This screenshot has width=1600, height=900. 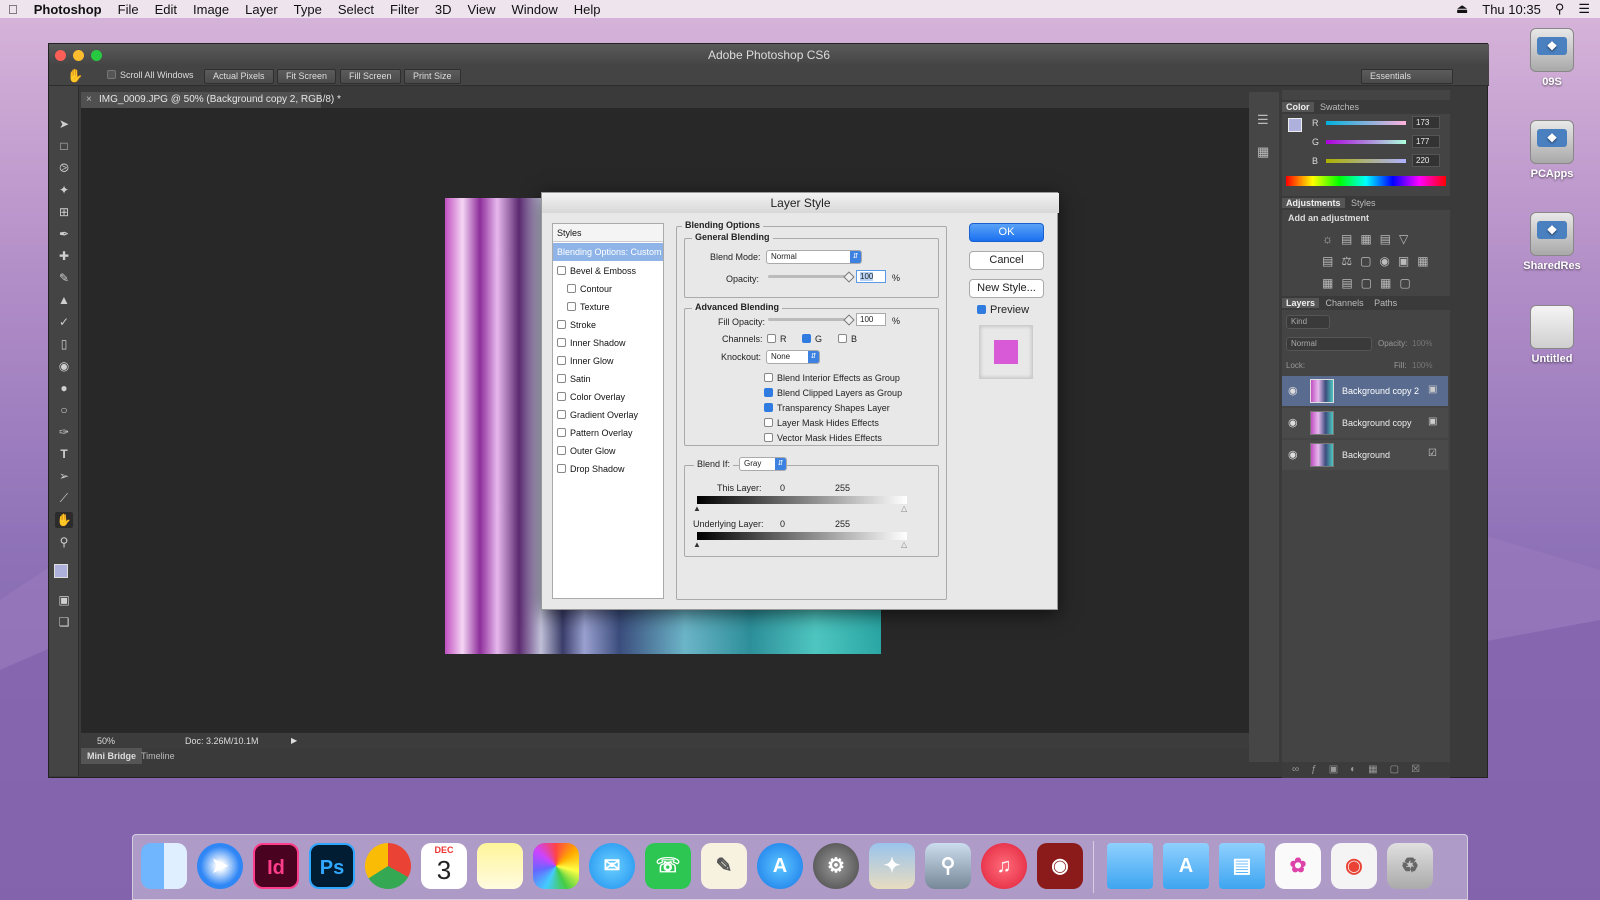 What do you see at coordinates (64, 454) in the screenshot?
I see `type-tool-icon: T` at bounding box center [64, 454].